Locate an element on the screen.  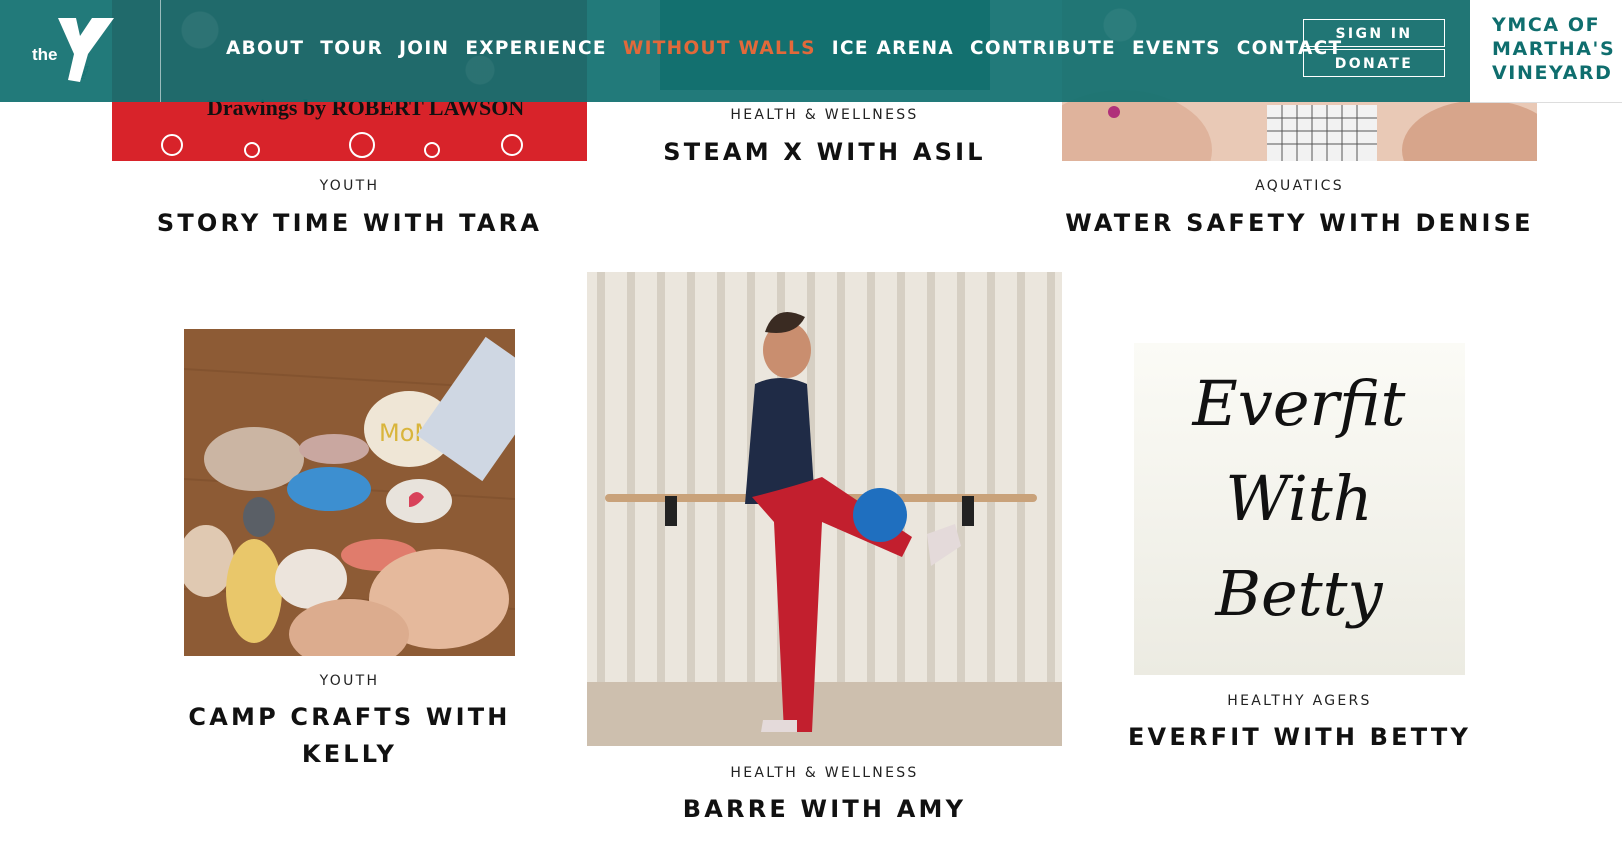
svg-text: Betty is located at coordinates (1298, 593).